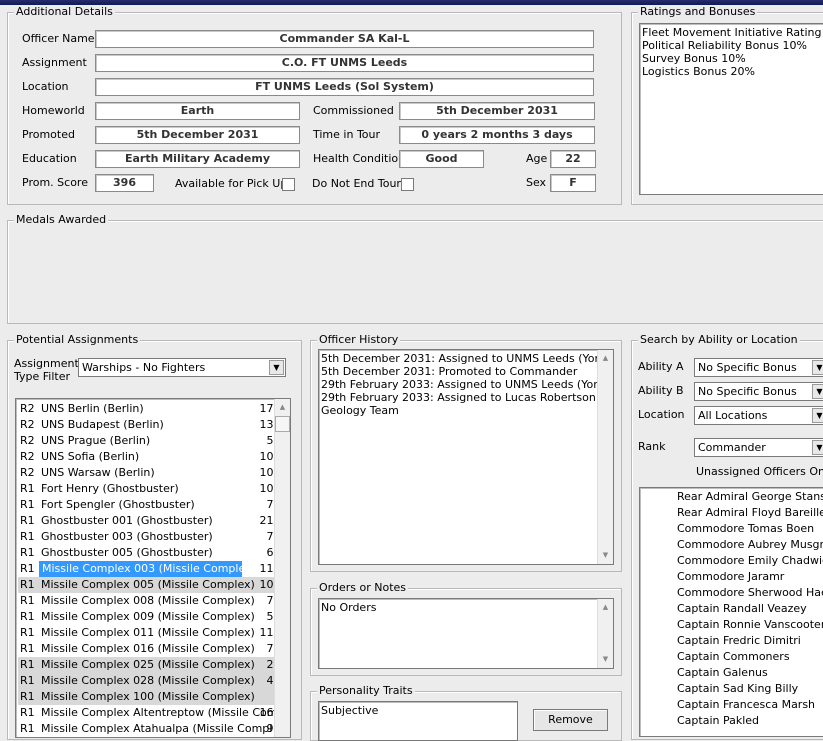 This screenshot has width=823, height=741. I want to click on homeworld-field: Earth, so click(197, 111).